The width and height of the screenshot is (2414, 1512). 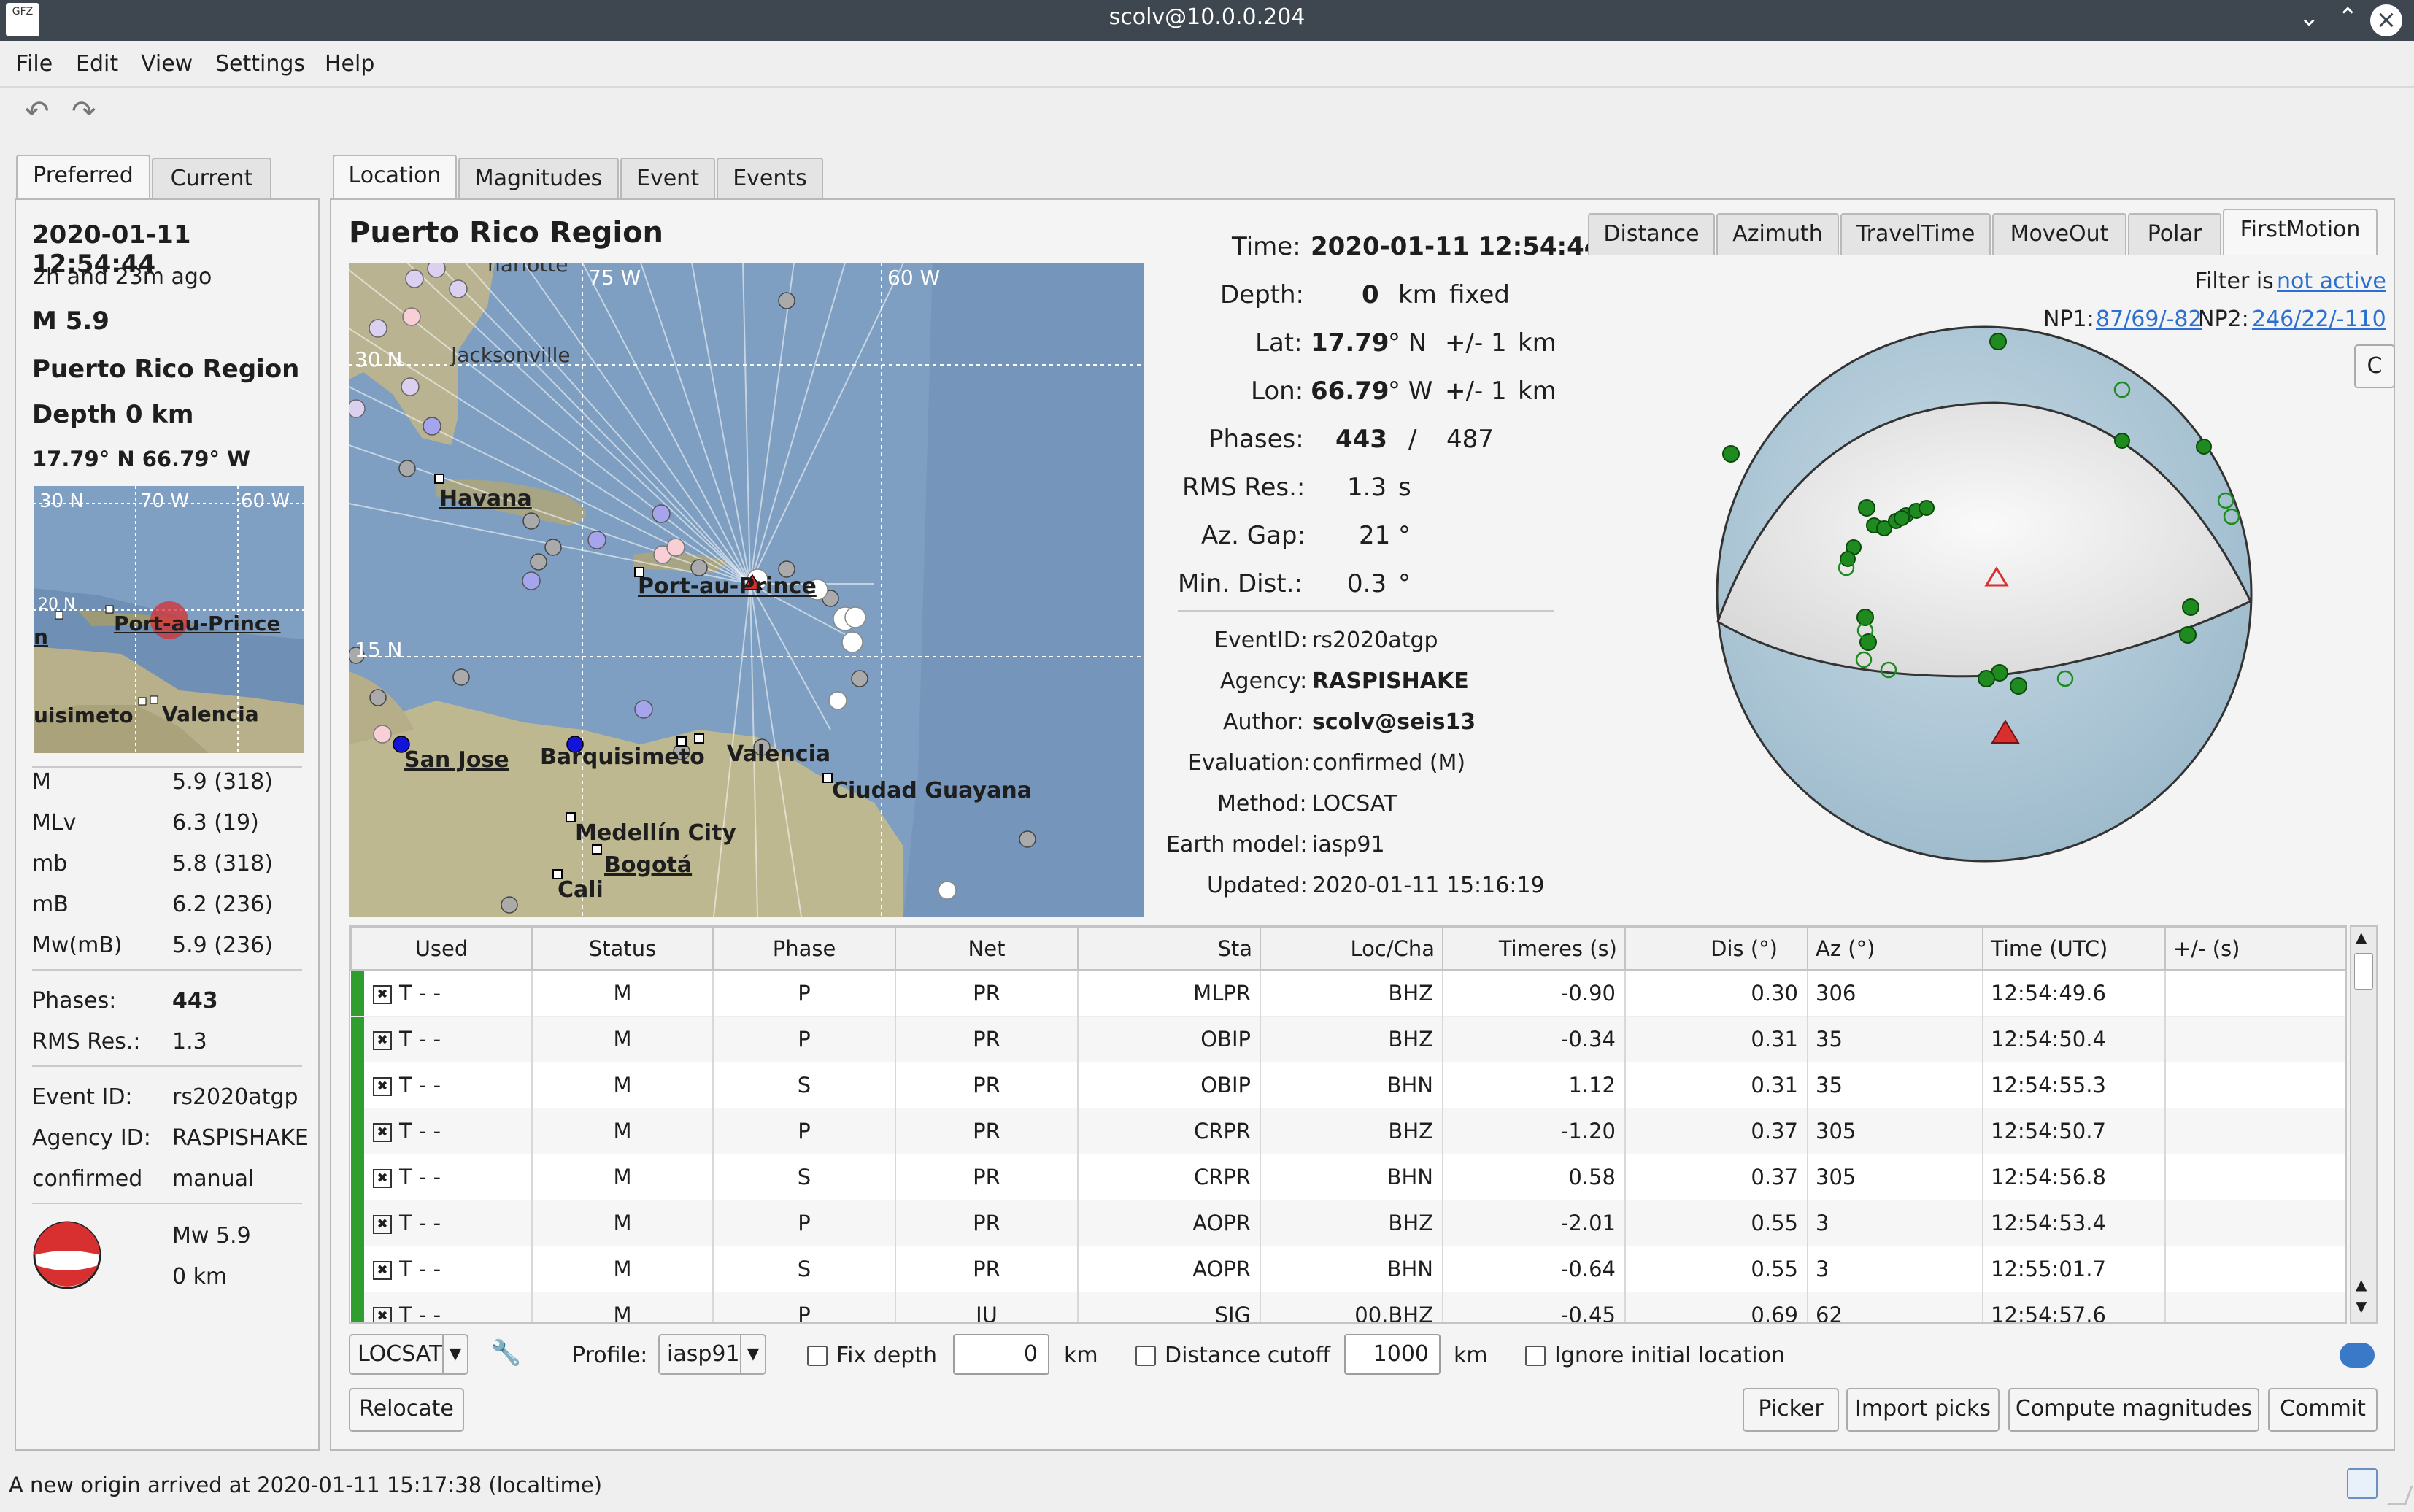 What do you see at coordinates (1987, 594) in the screenshot?
I see `first-motion-plot` at bounding box center [1987, 594].